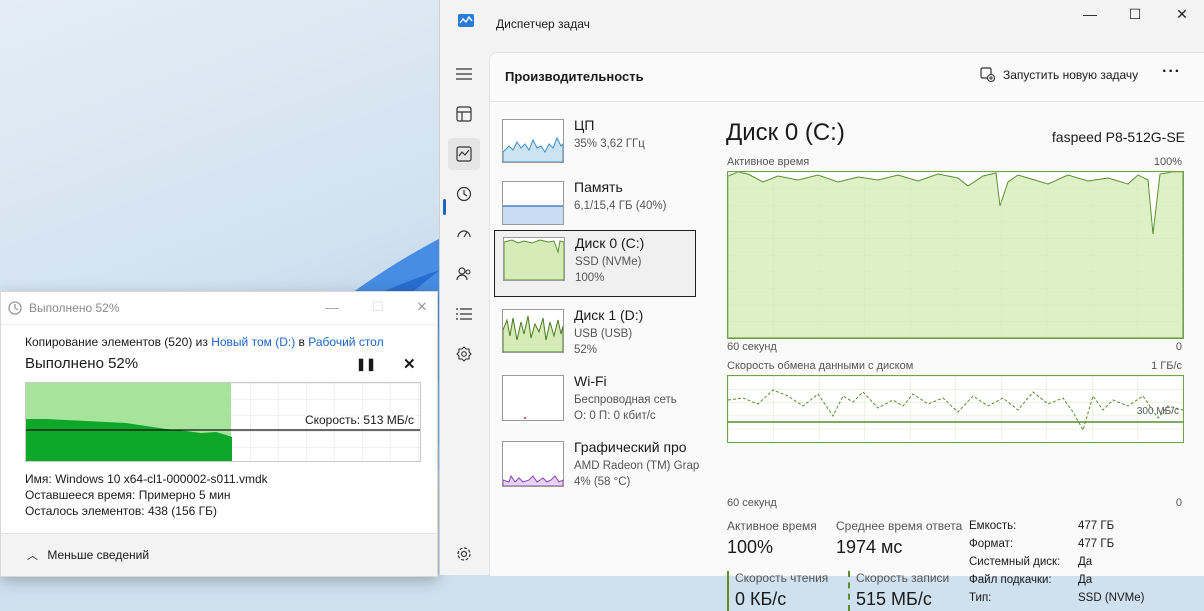  What do you see at coordinates (955, 409) in the screenshot?
I see `transfer-rate-chart: 300 МБ/с` at bounding box center [955, 409].